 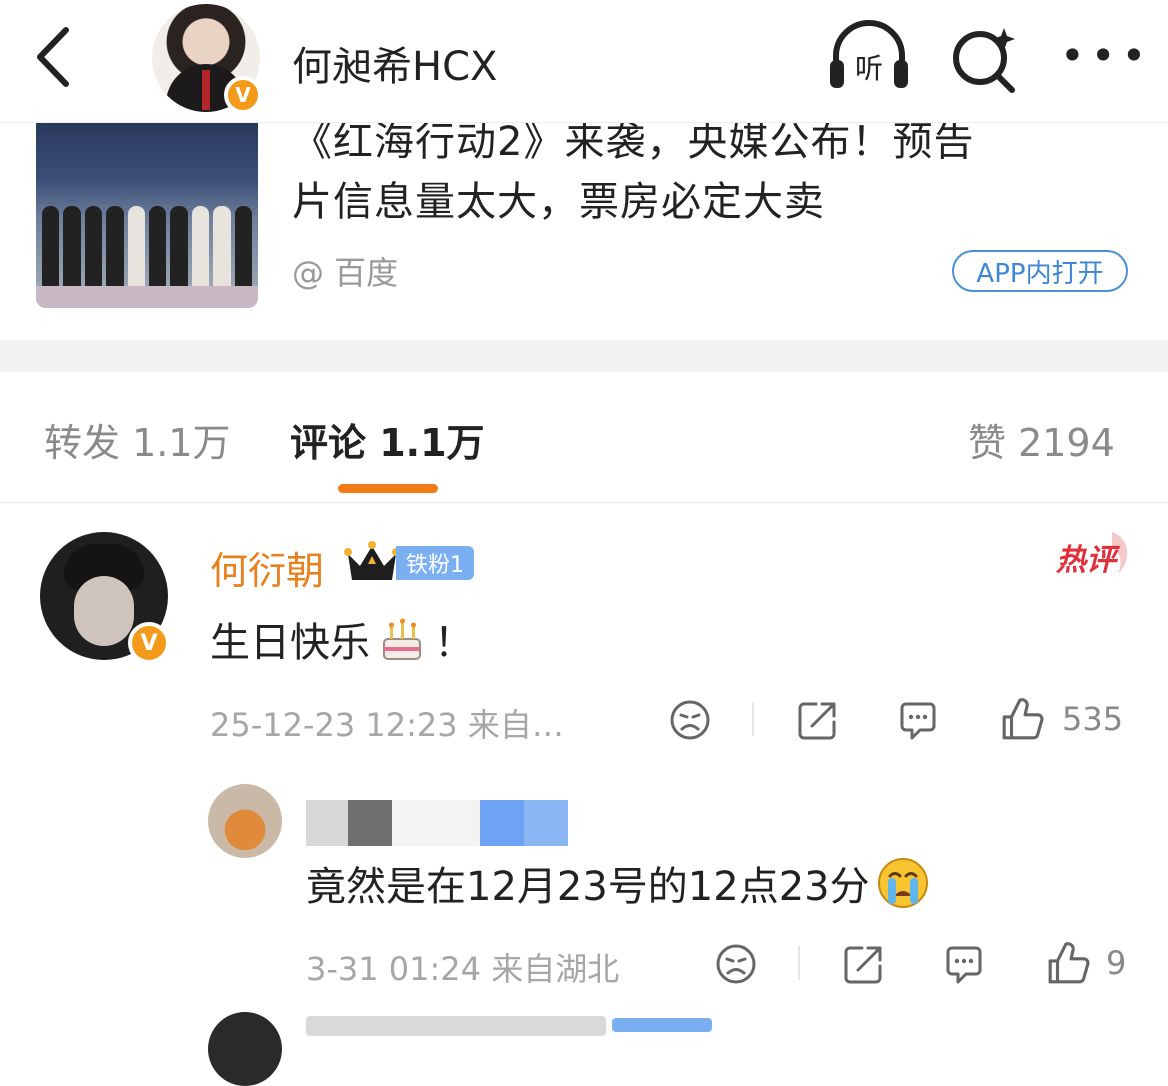 What do you see at coordinates (902, 883) in the screenshot?
I see `crying-face-icon` at bounding box center [902, 883].